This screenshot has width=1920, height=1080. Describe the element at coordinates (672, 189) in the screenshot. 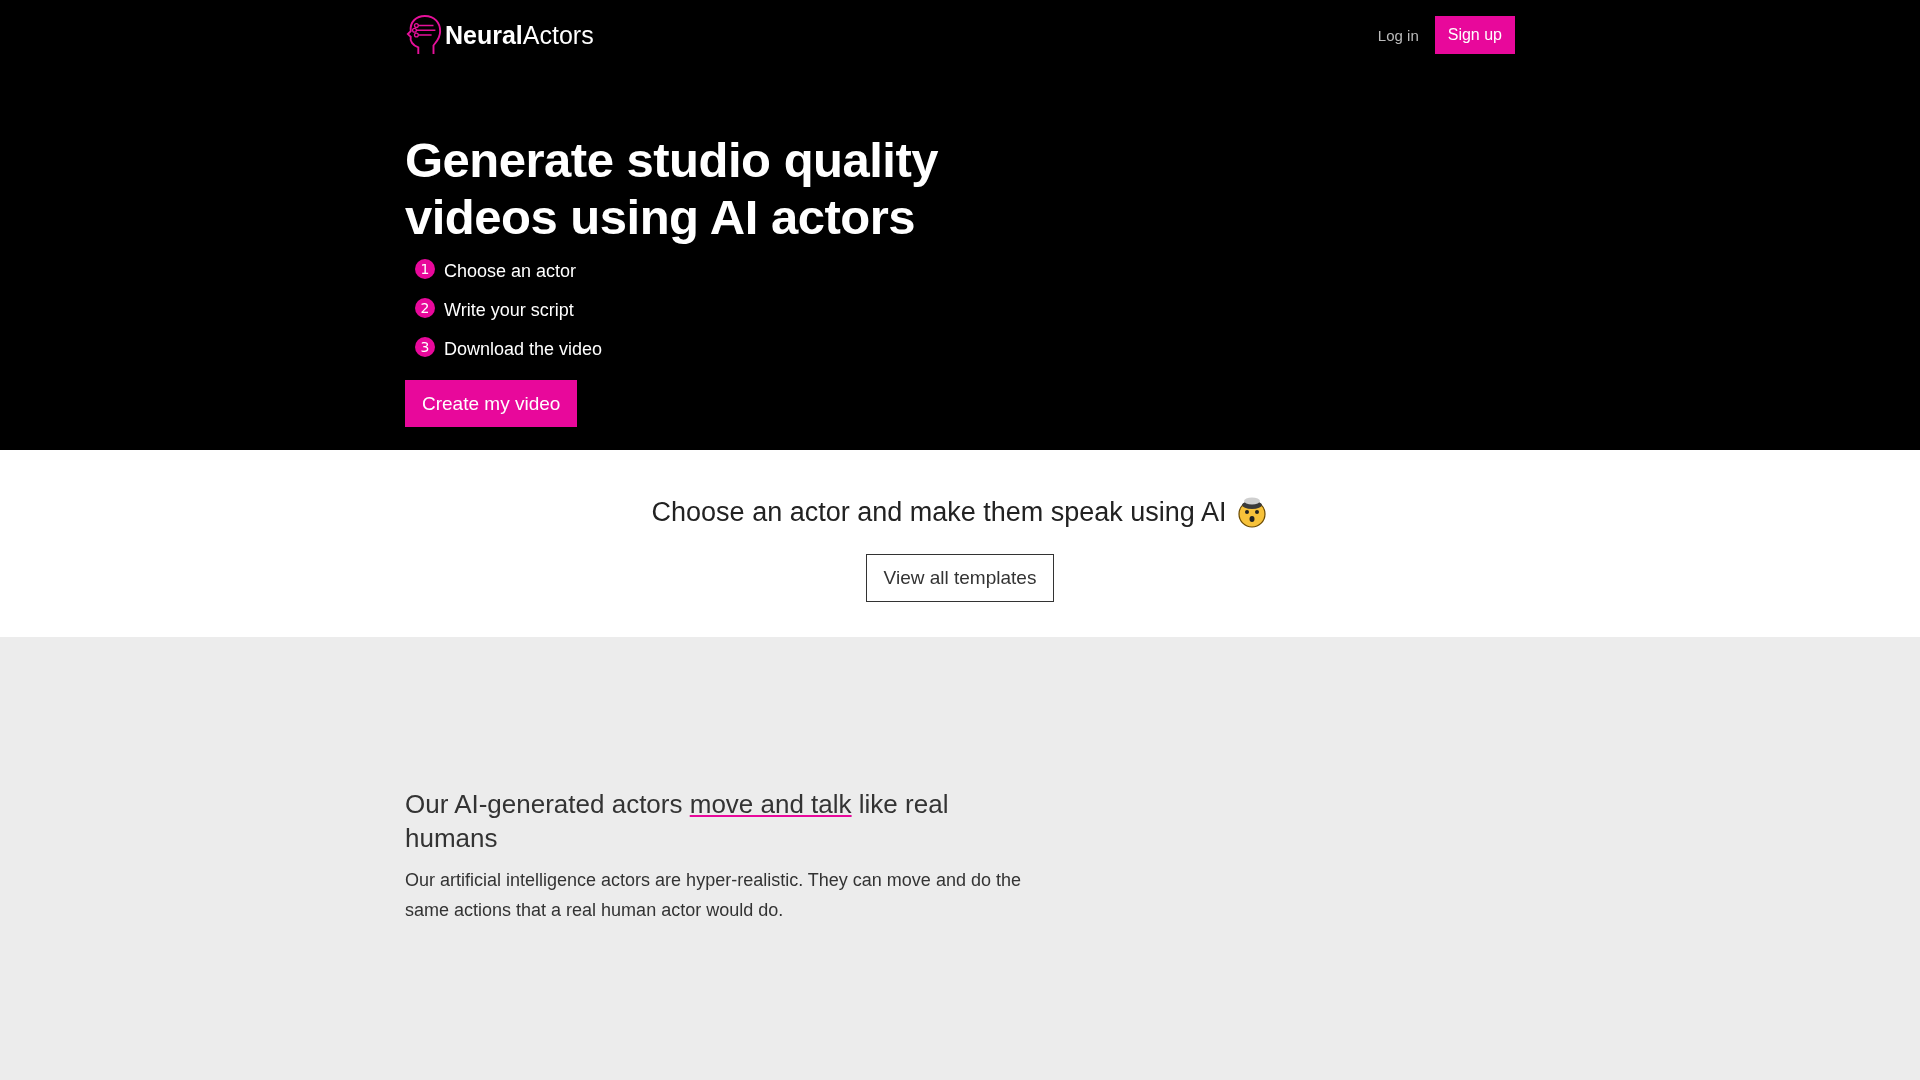

I see `hero-title: Generate studio quality videos using AI actors` at that location.